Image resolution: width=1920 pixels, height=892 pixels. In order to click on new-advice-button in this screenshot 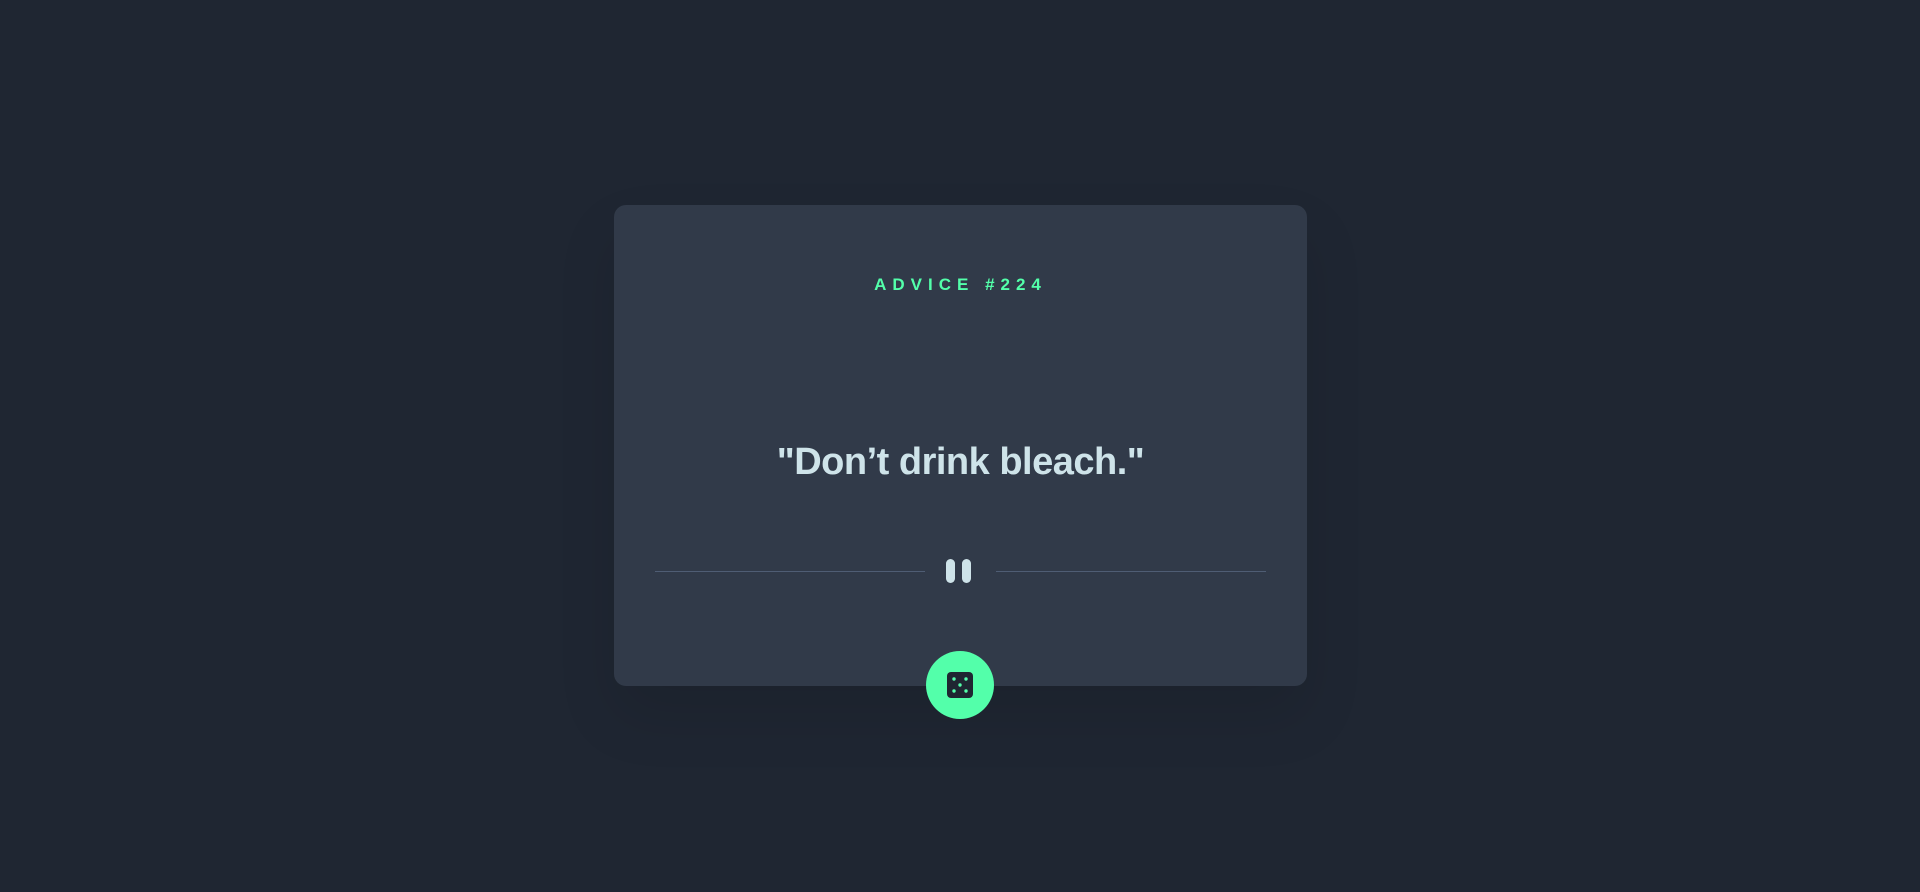, I will do `click(960, 685)`.